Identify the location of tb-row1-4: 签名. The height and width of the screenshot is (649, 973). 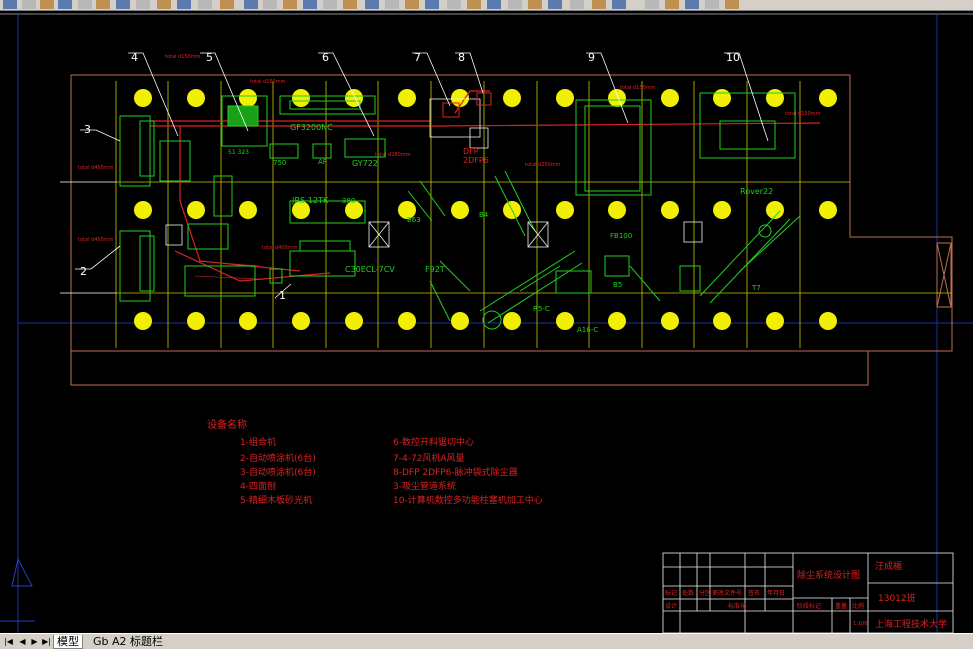
(754, 593).